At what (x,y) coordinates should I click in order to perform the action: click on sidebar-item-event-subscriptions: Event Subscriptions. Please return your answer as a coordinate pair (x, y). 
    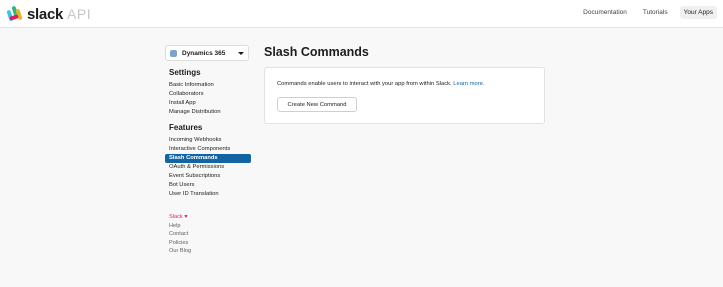
    Looking at the image, I should click on (208, 176).